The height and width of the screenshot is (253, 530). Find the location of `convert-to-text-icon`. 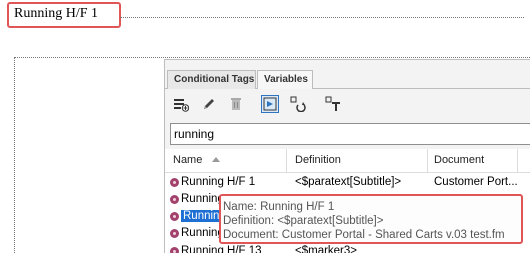

convert-to-text-icon is located at coordinates (332, 103).